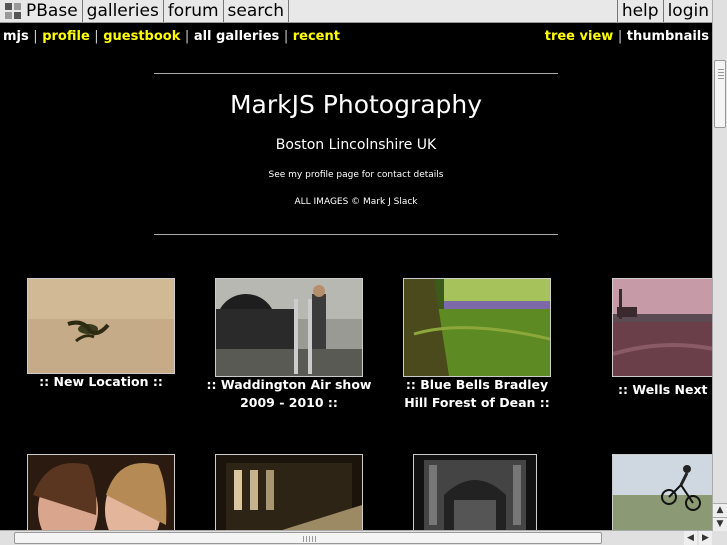 This screenshot has width=727, height=545. I want to click on search-nav-link: search, so click(257, 11).